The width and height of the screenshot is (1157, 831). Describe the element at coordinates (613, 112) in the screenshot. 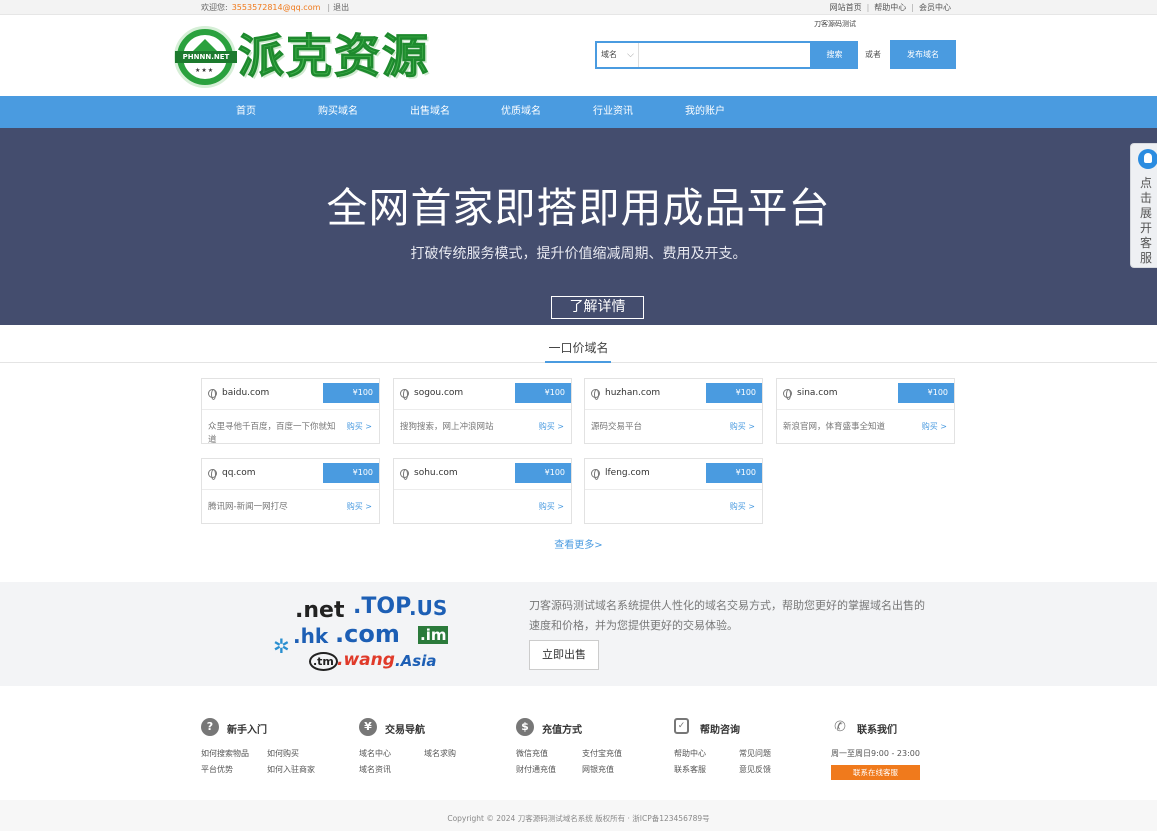

I see `nav-item-news: 行业资讯` at that location.